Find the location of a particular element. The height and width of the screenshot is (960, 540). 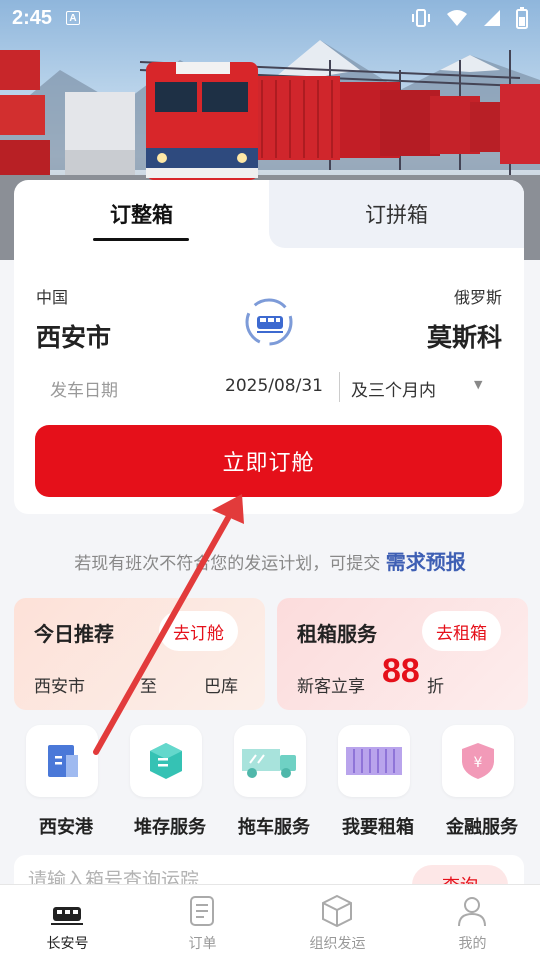

booking-tabs: 订整箱 订拼箱 is located at coordinates (269, 214).